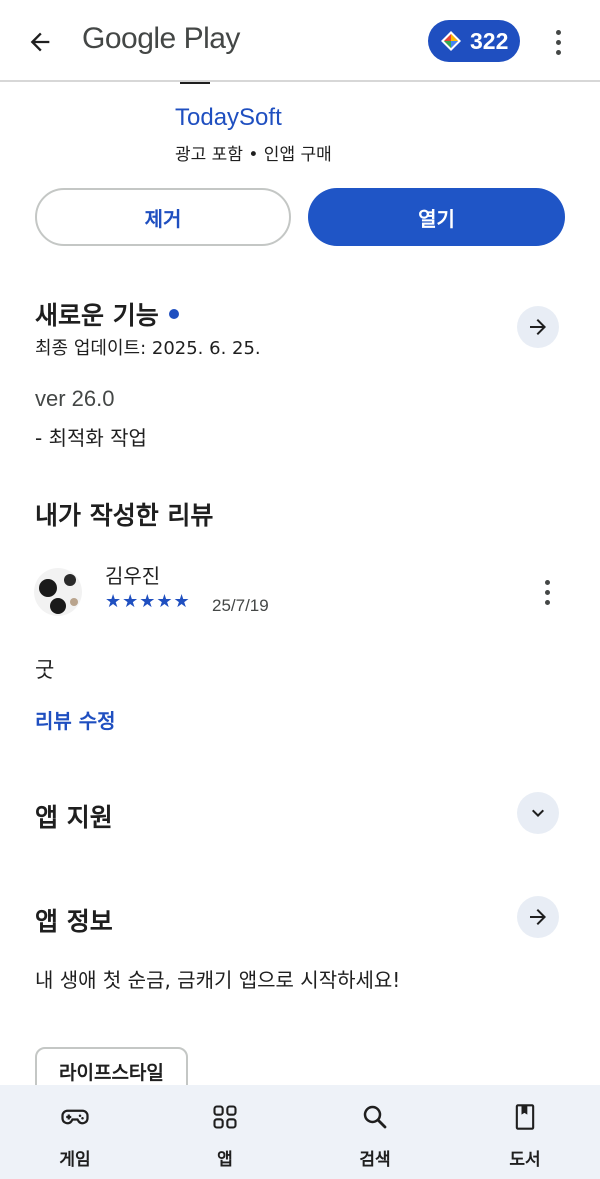 The image size is (600, 1179). I want to click on release-note: - 최적화 작업, so click(91, 438).